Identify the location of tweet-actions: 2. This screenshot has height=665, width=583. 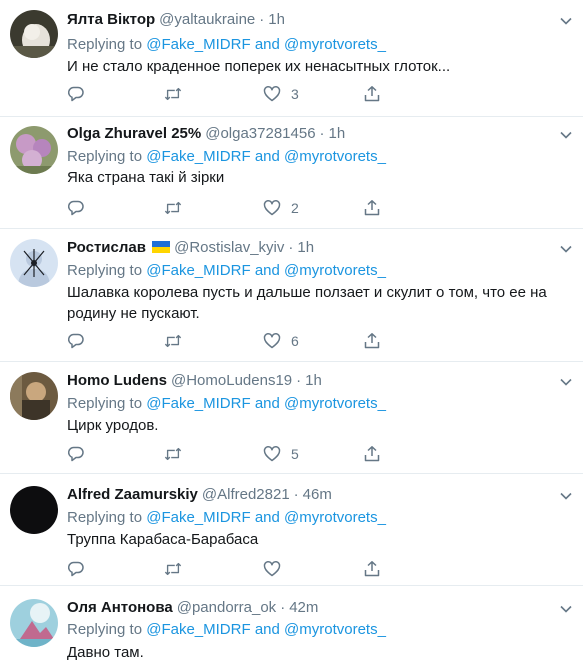
(227, 208).